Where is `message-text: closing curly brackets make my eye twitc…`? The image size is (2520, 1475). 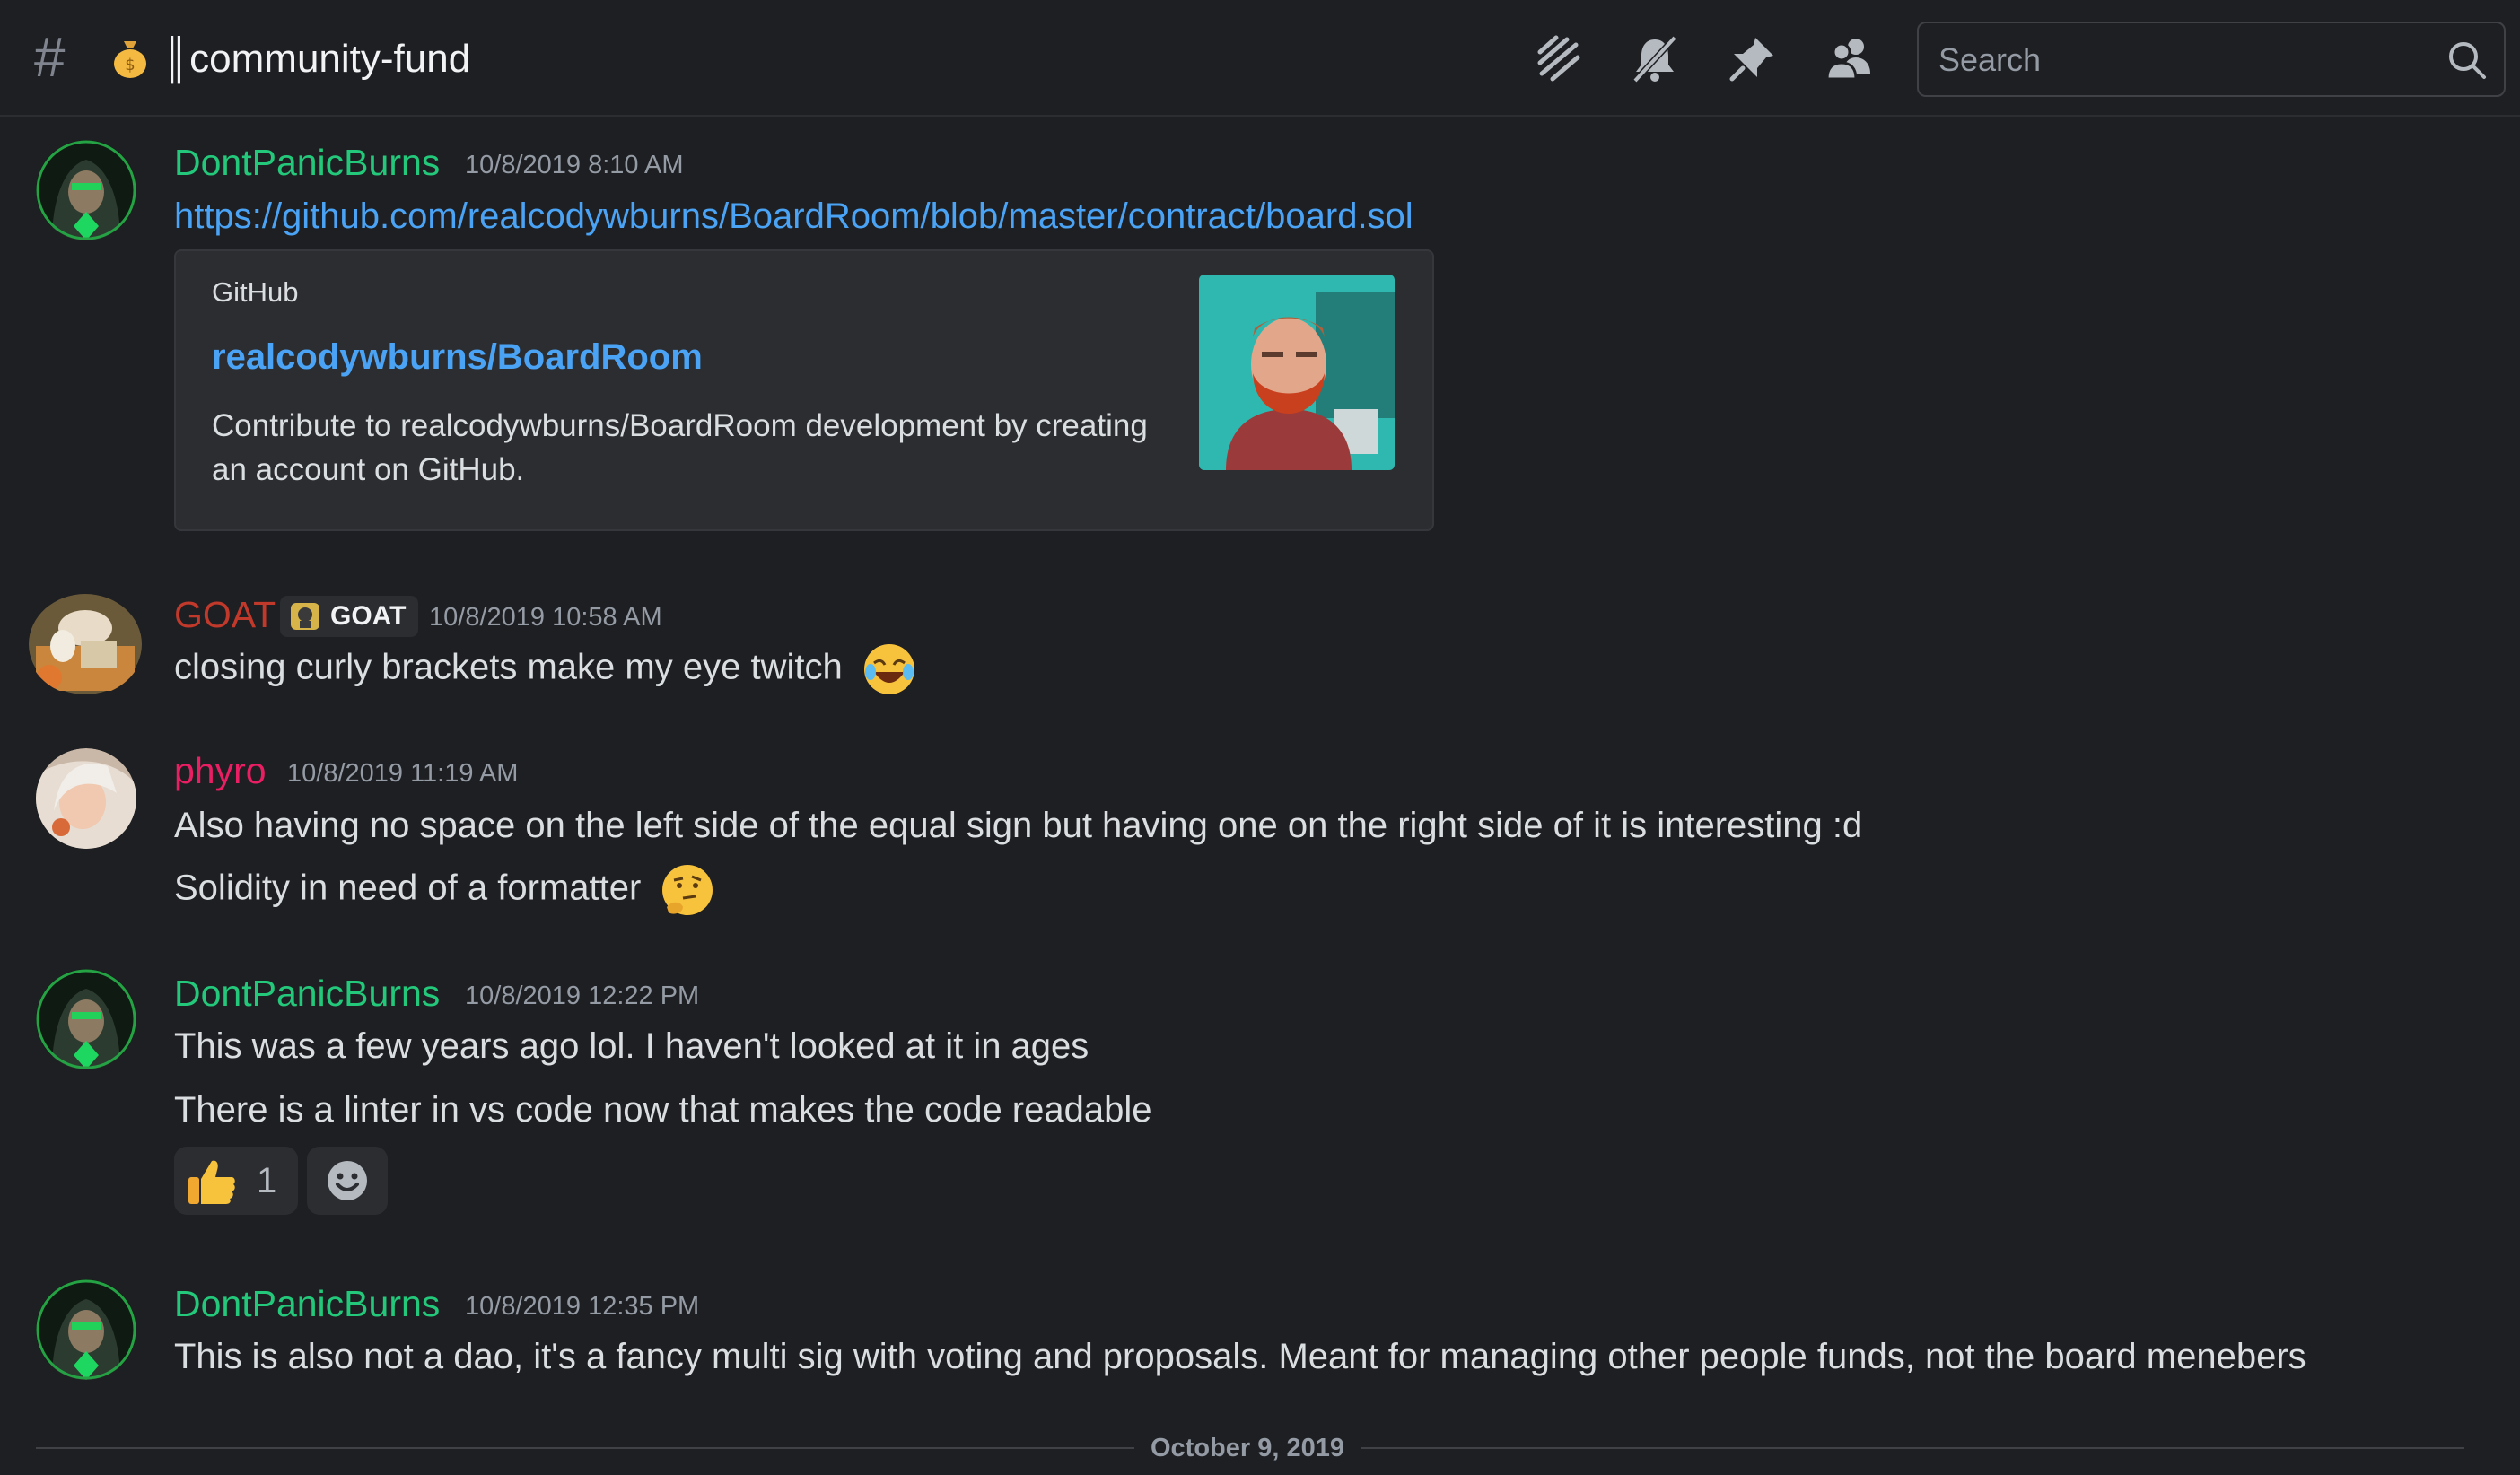
message-text: closing curly brackets make my eye twitc… is located at coordinates (545, 669).